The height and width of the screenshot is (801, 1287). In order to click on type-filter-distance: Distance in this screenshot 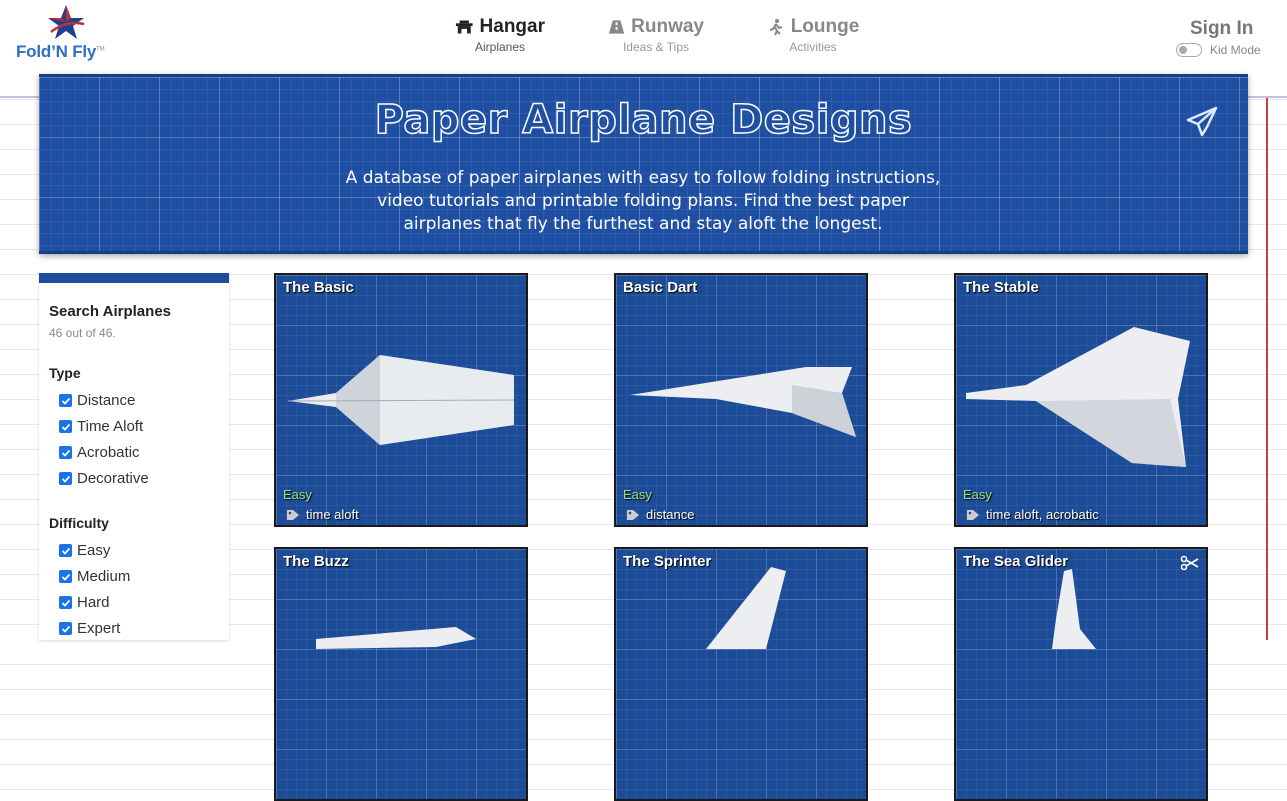, I will do `click(97, 400)`.